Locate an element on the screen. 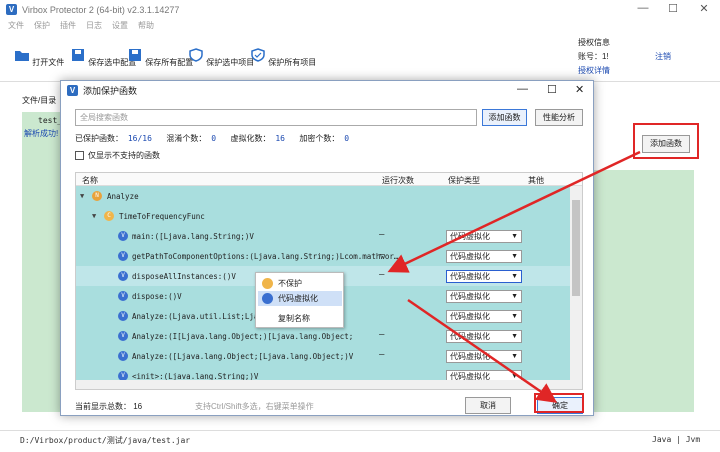 The width and height of the screenshot is (720, 452). highlight-box-ok is located at coordinates (559, 403).